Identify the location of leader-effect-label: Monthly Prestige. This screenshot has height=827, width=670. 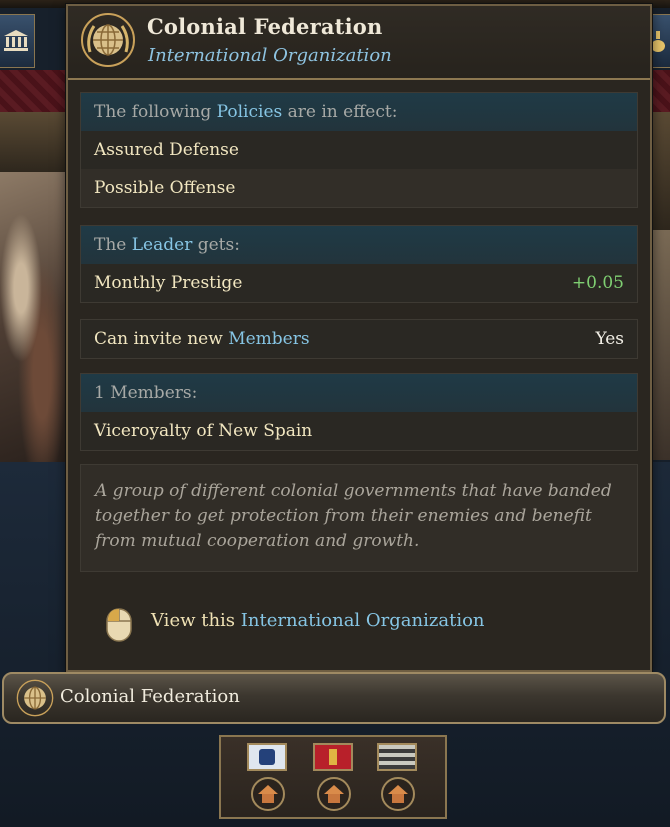
(168, 283).